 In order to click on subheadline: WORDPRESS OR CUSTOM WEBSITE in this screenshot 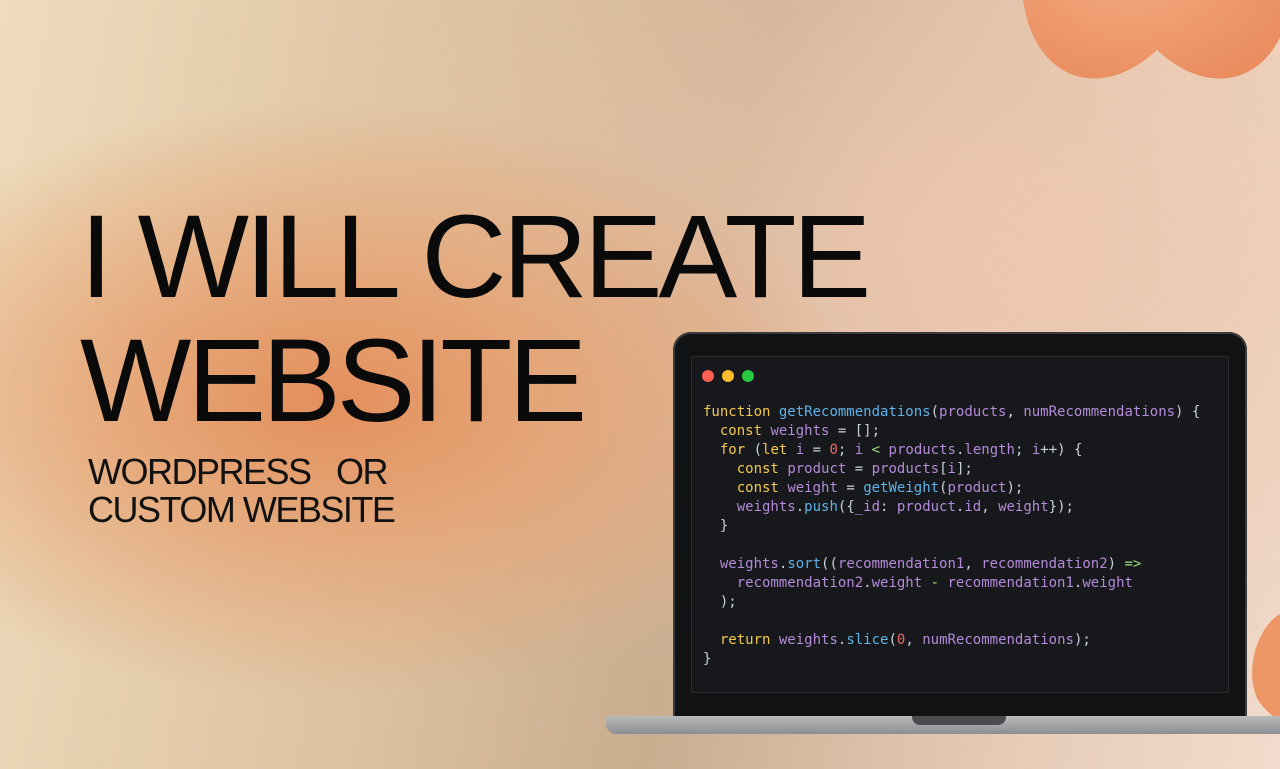, I will do `click(242, 490)`.